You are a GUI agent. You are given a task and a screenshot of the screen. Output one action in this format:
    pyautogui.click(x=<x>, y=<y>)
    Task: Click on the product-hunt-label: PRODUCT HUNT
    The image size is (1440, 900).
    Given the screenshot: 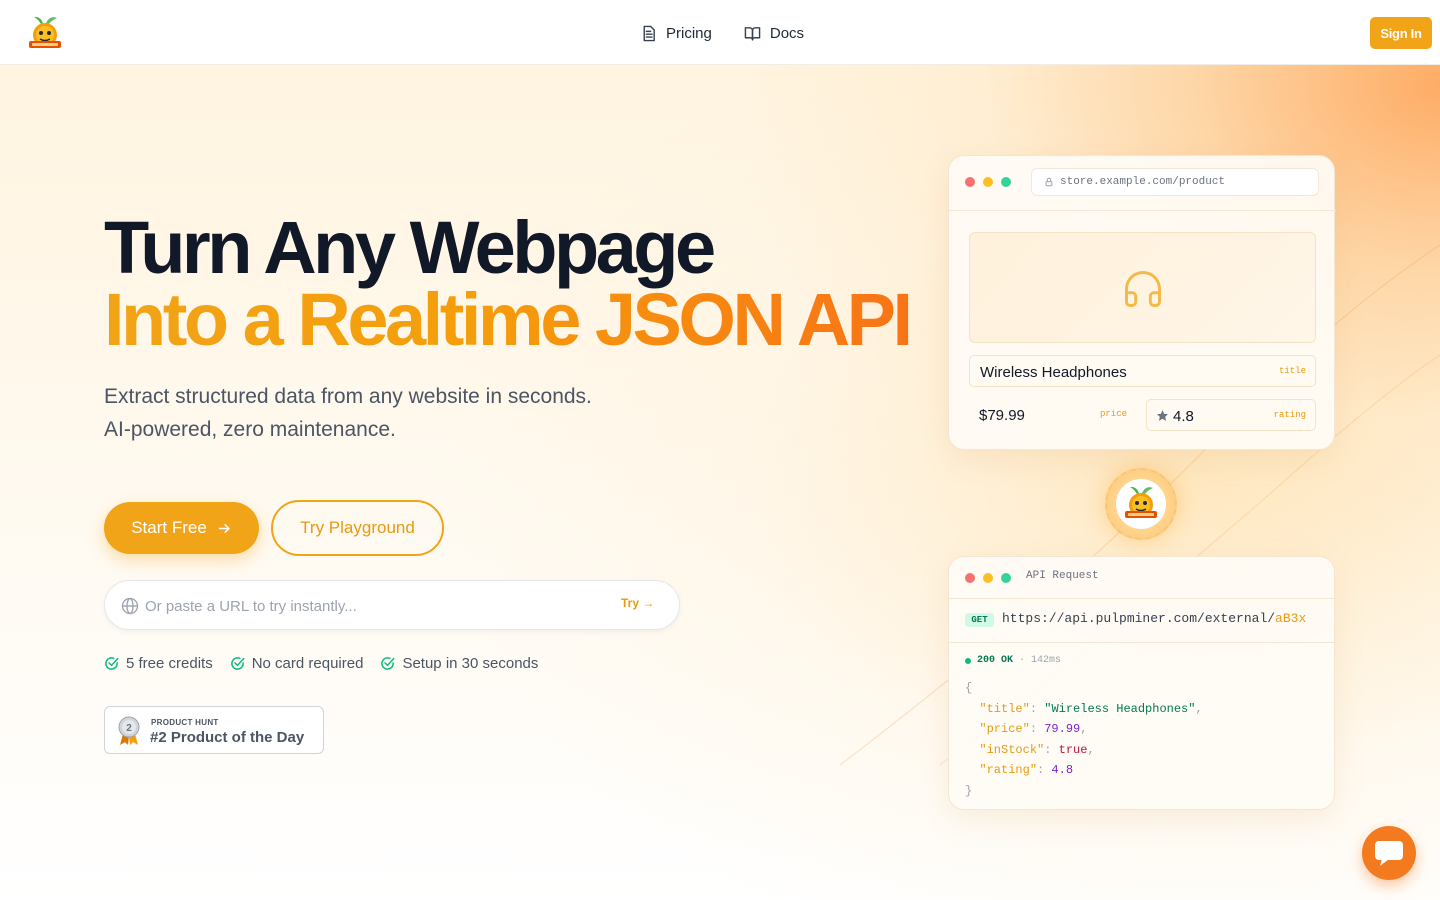 What is the action you would take?
    pyautogui.click(x=185, y=722)
    